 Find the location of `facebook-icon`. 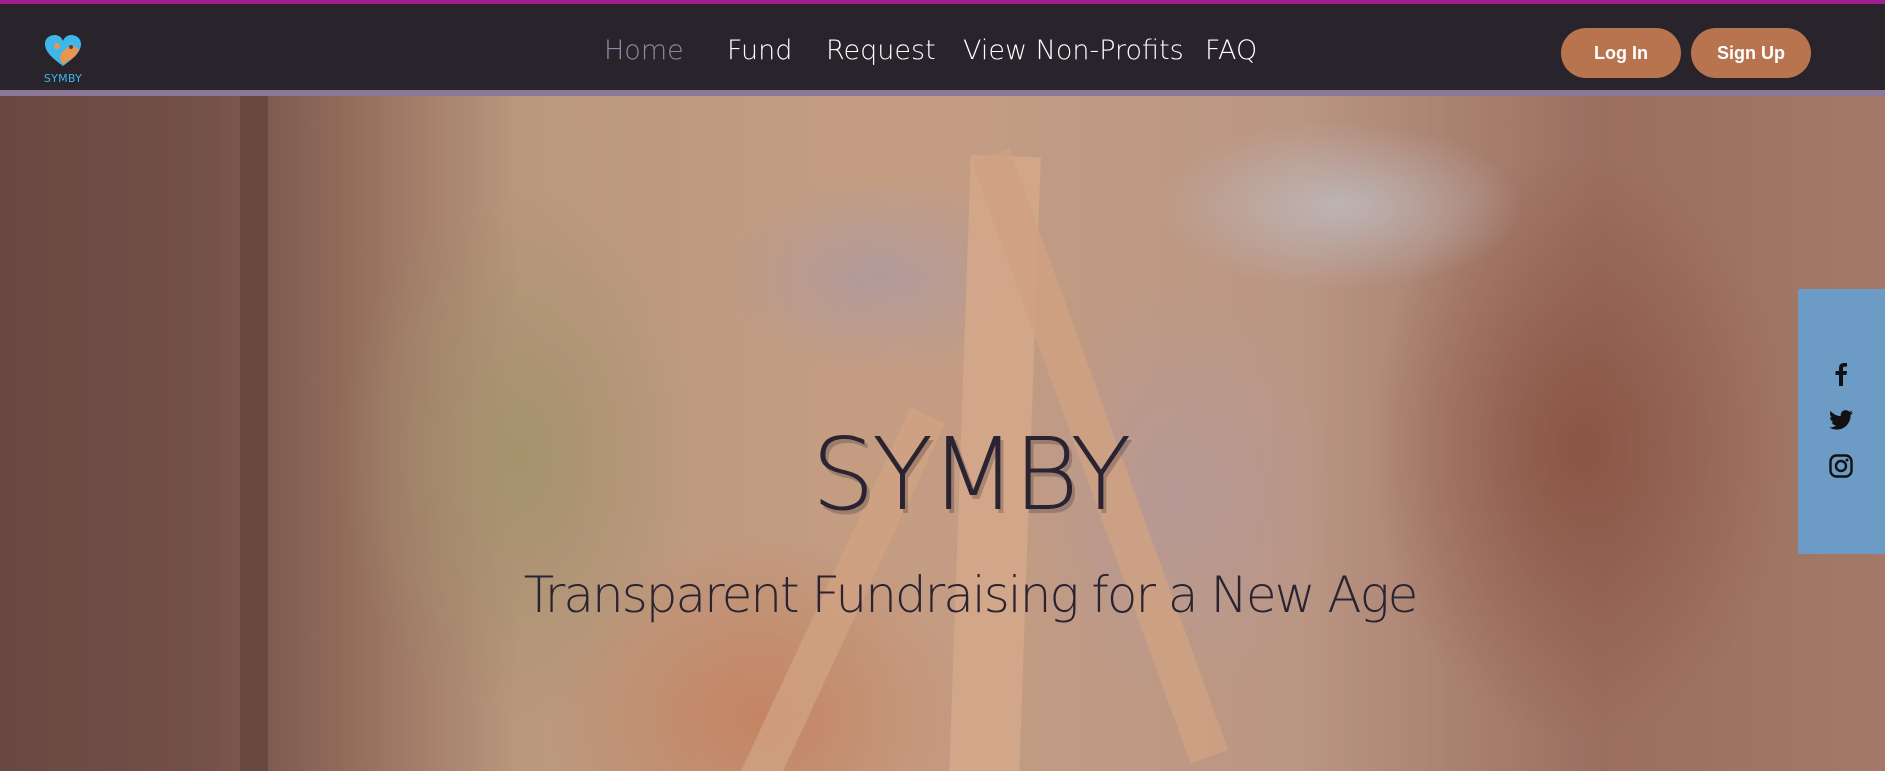

facebook-icon is located at coordinates (1841, 374).